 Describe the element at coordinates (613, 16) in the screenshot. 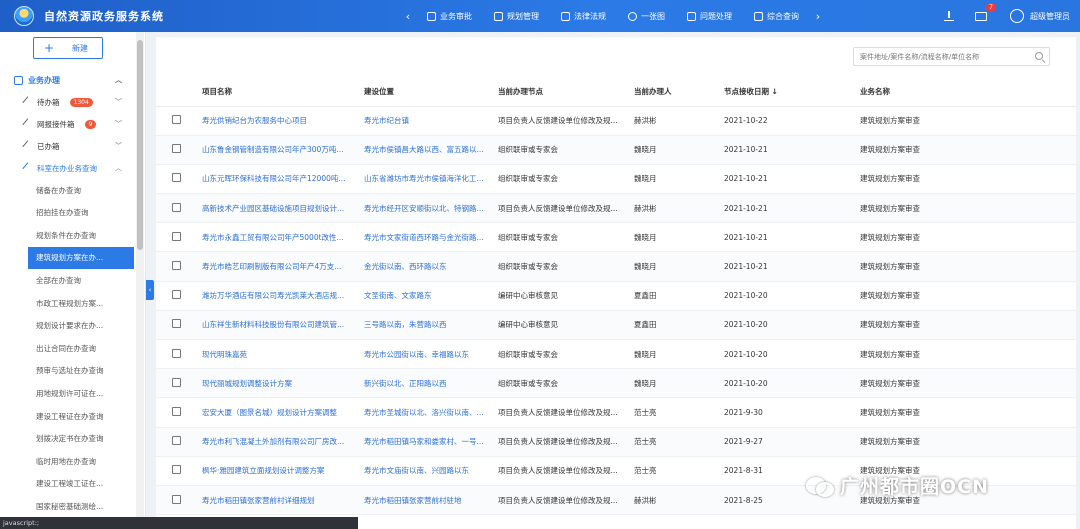

I see `top-nav: 业务审批 规划管理 法律法规 一张图 问题处理 综合查询` at that location.